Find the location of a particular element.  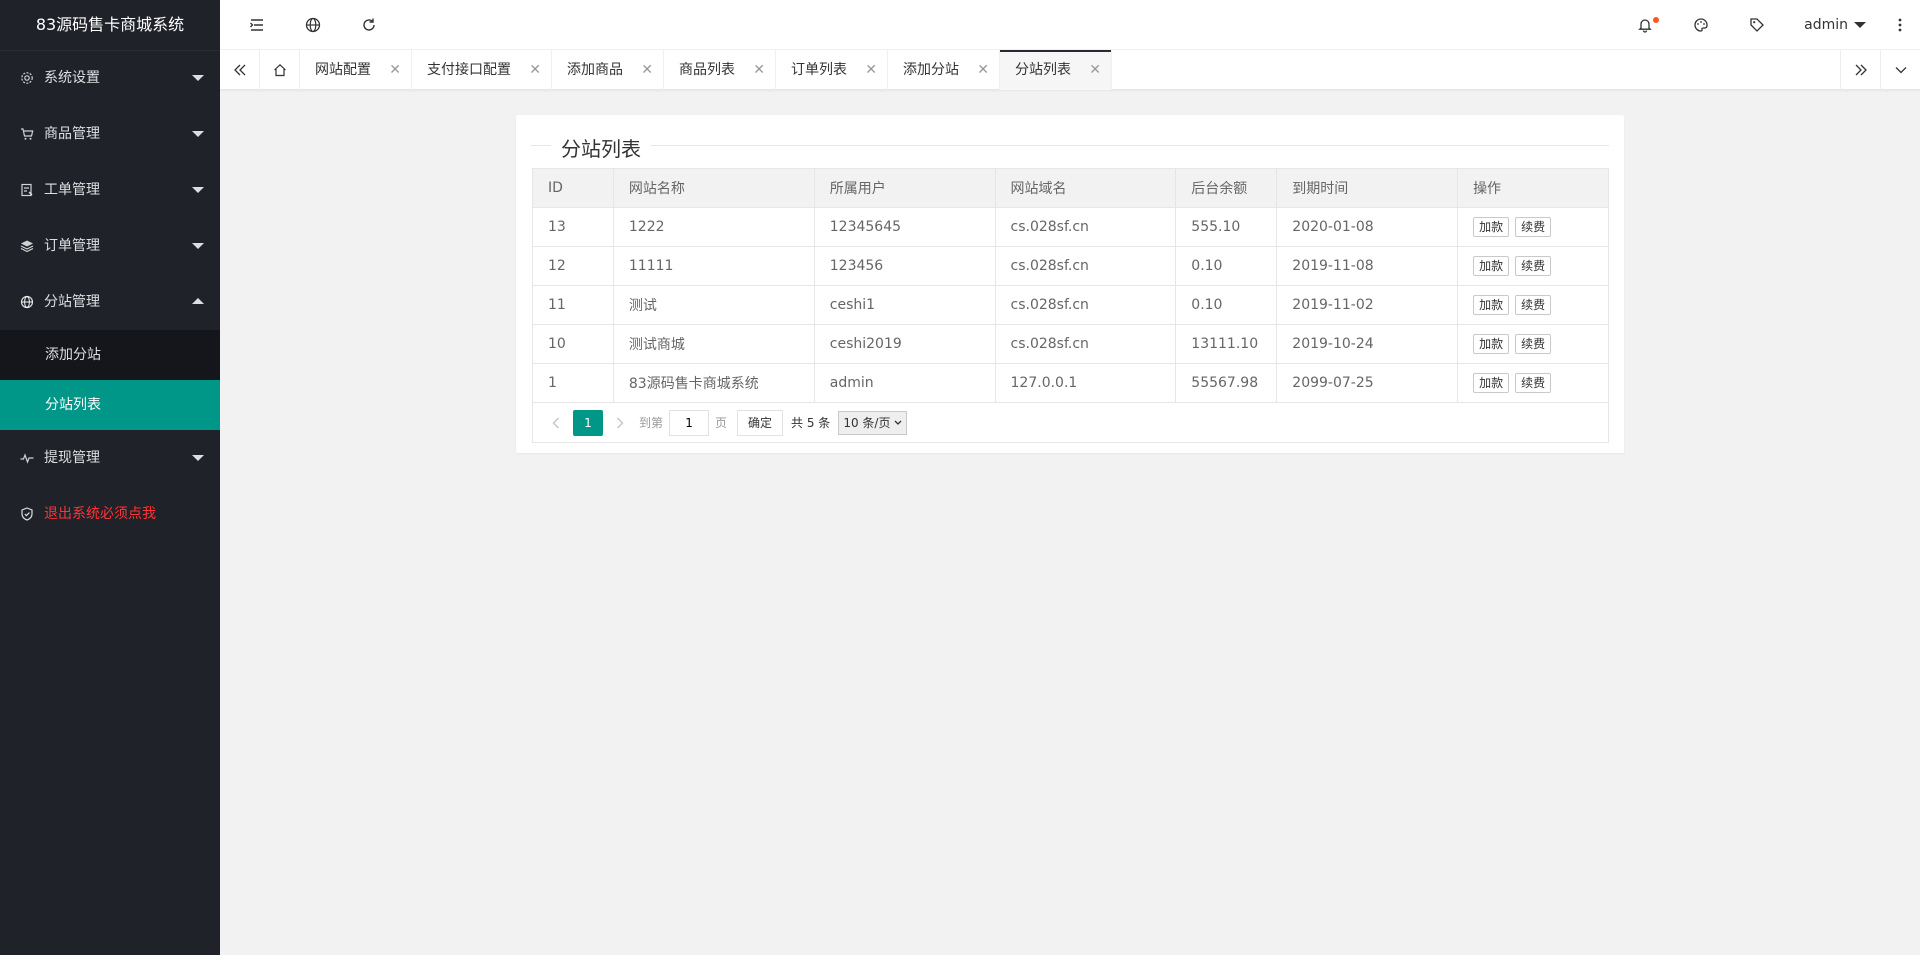

cell-domain-link: 127.0.0.1 is located at coordinates (1085, 383).